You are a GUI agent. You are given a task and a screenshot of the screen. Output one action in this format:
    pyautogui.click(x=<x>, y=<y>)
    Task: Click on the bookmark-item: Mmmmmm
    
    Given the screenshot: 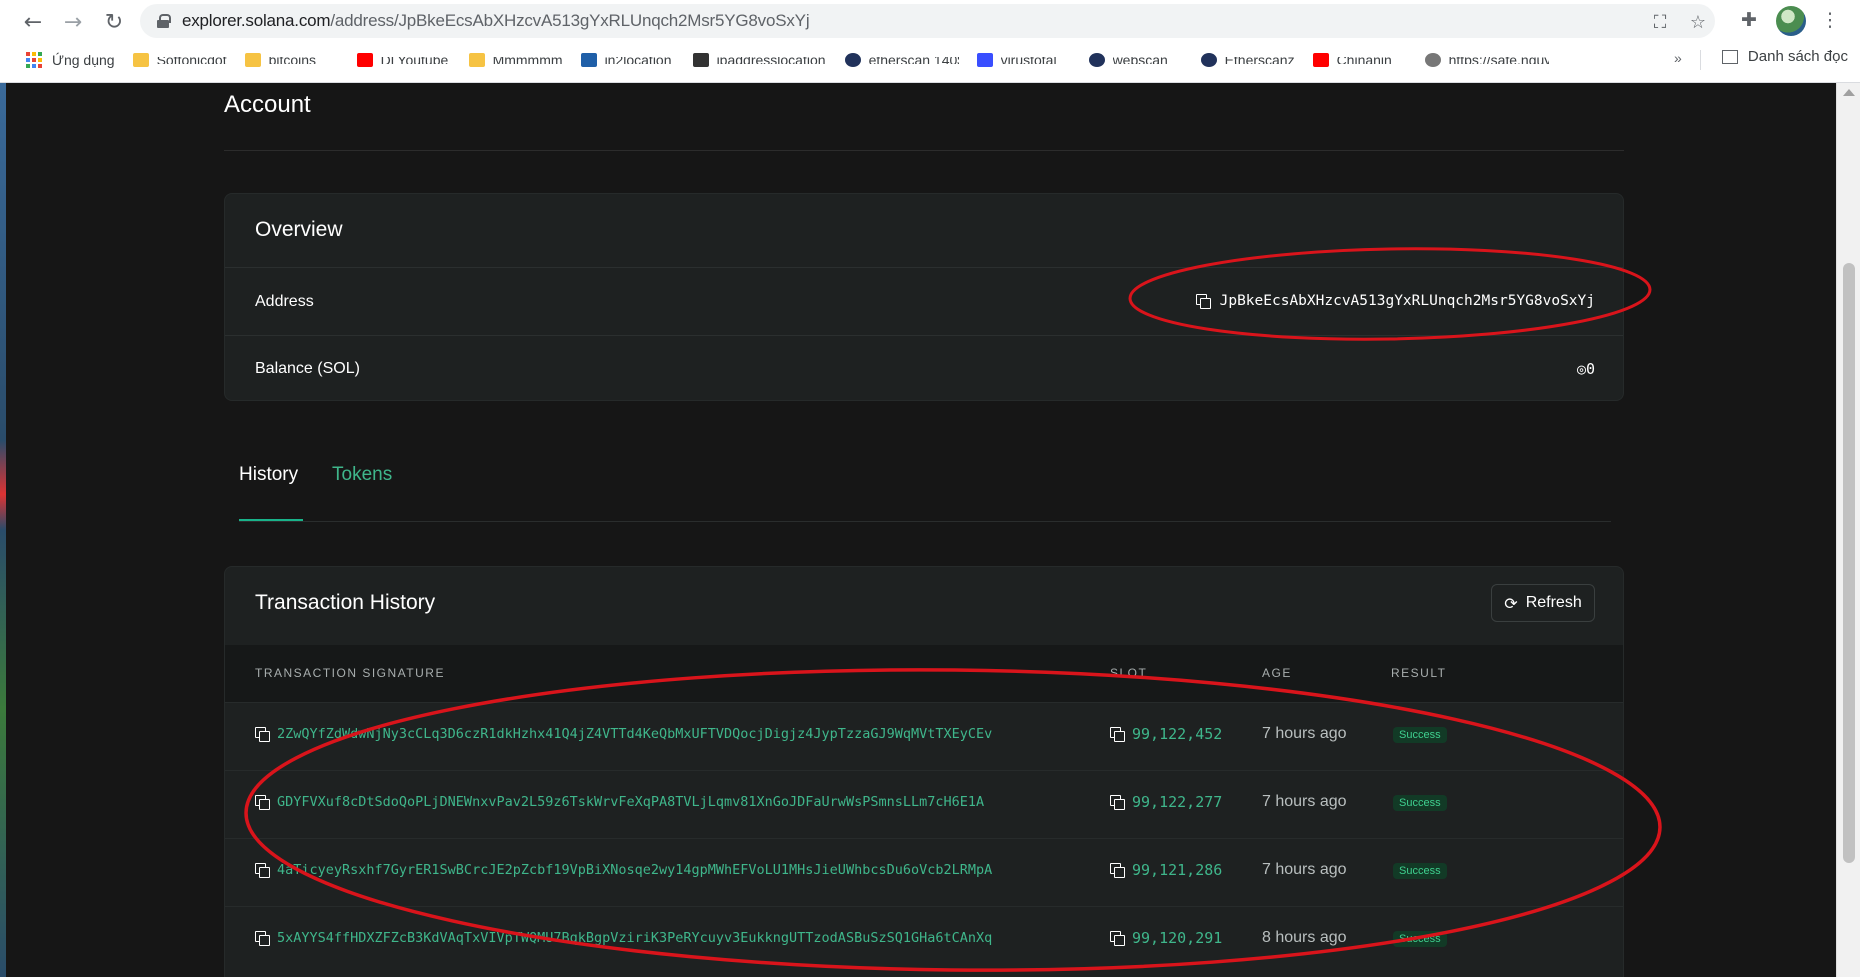 What is the action you would take?
    pyautogui.click(x=515, y=60)
    